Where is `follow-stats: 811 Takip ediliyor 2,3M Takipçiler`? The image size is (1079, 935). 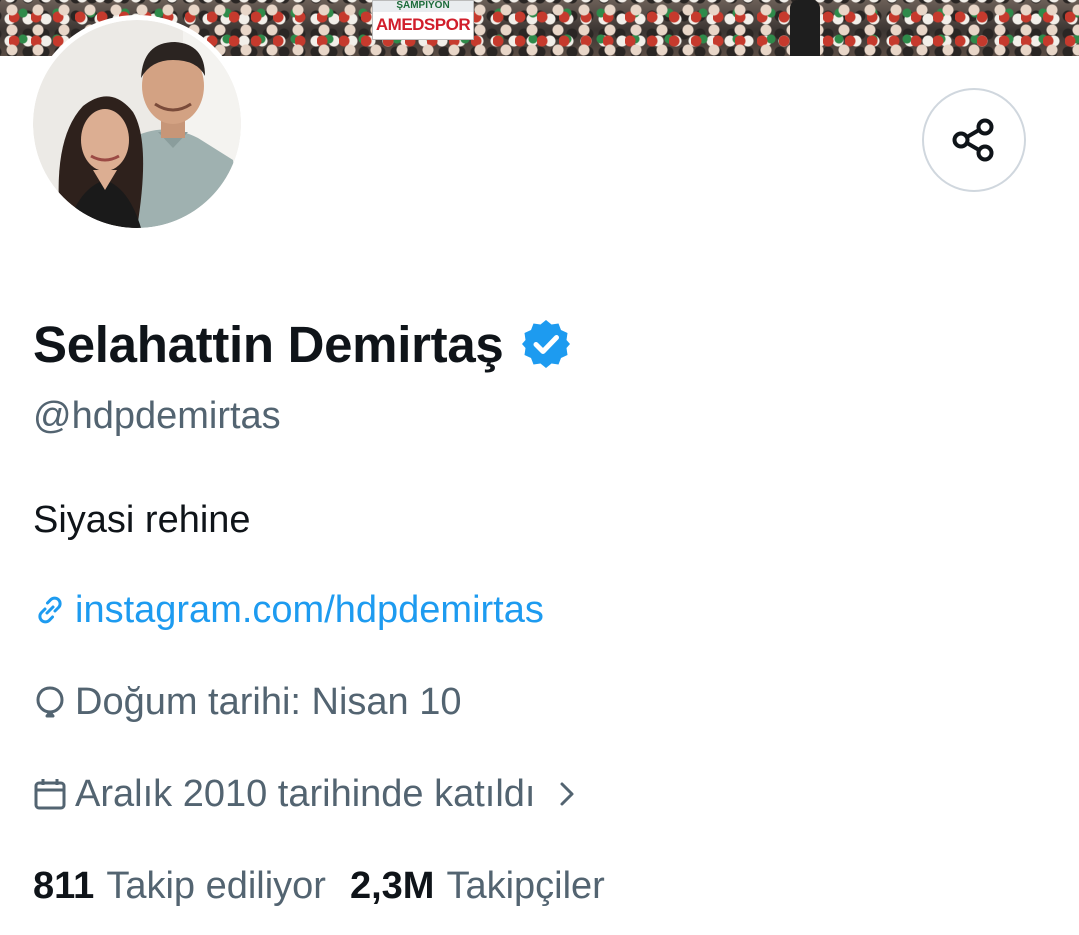 follow-stats: 811 Takip ediliyor 2,3M Takipçiler is located at coordinates (319, 886).